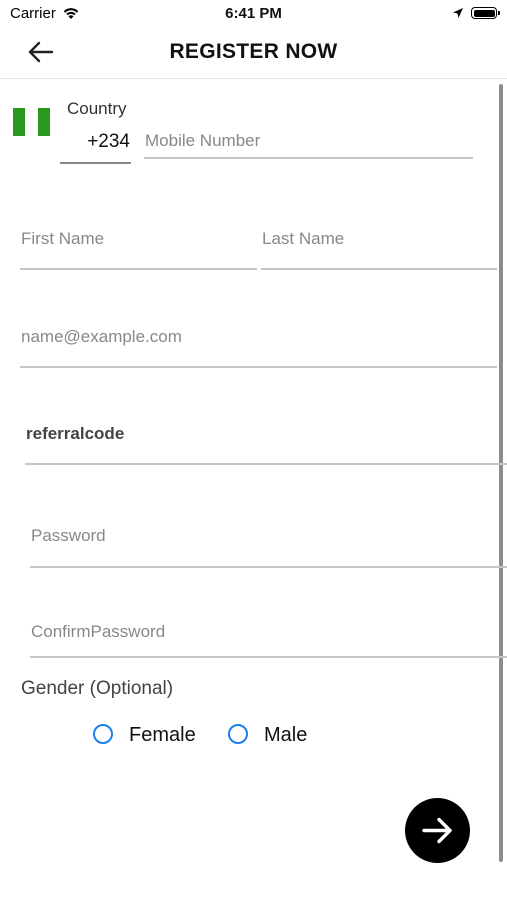 This screenshot has width=507, height=900. I want to click on clock-time: 6:41 PM, so click(253, 13).